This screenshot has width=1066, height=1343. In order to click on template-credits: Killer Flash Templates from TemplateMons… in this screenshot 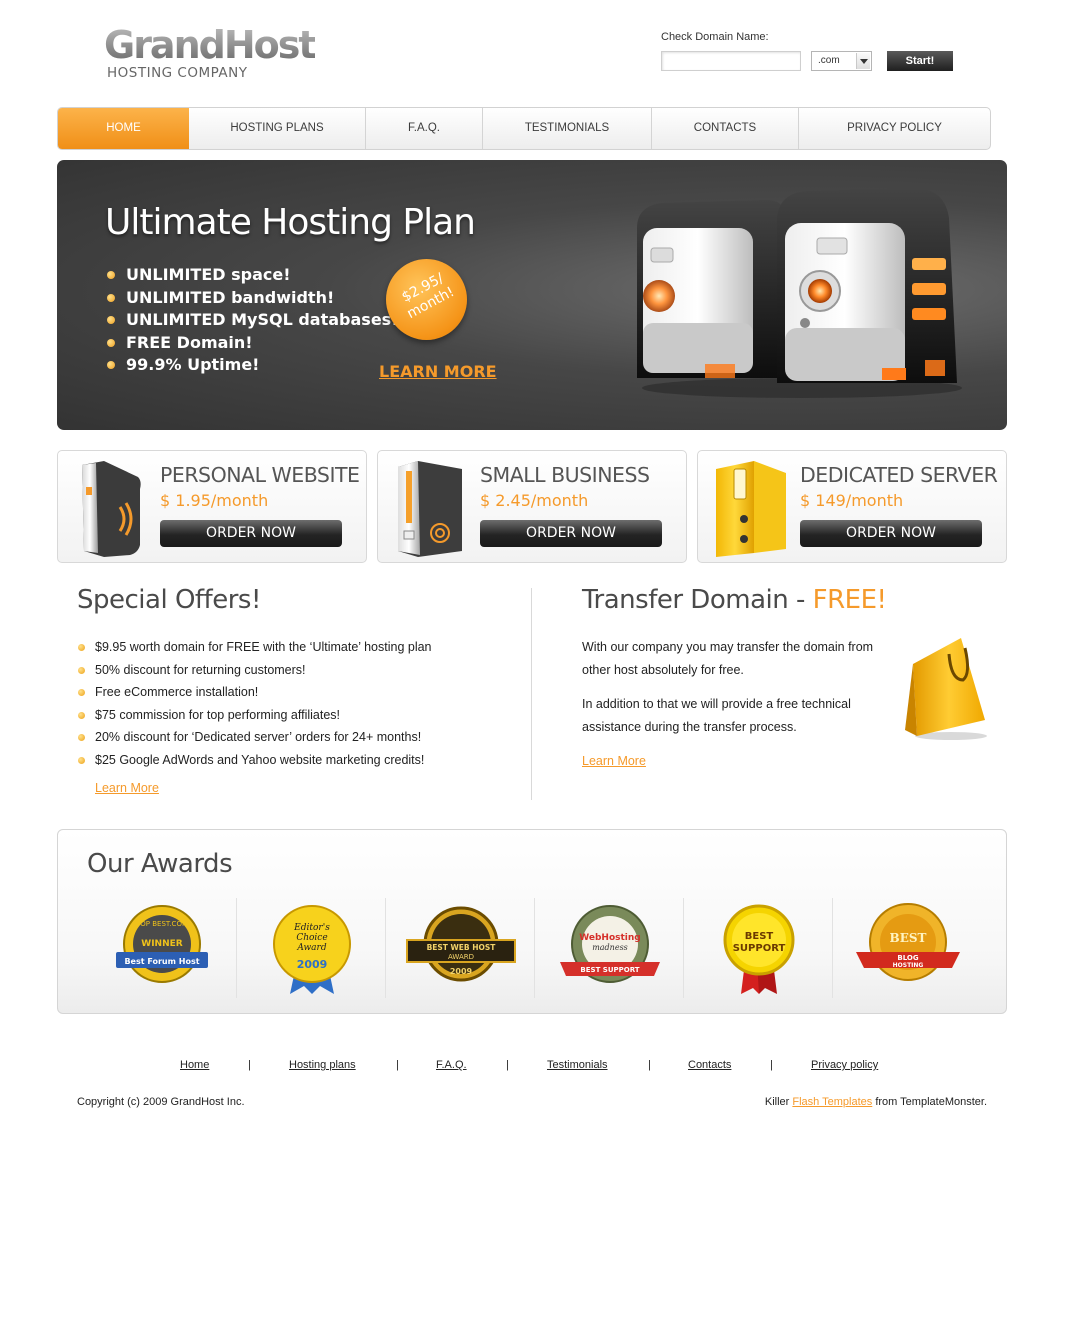, I will do `click(876, 1102)`.